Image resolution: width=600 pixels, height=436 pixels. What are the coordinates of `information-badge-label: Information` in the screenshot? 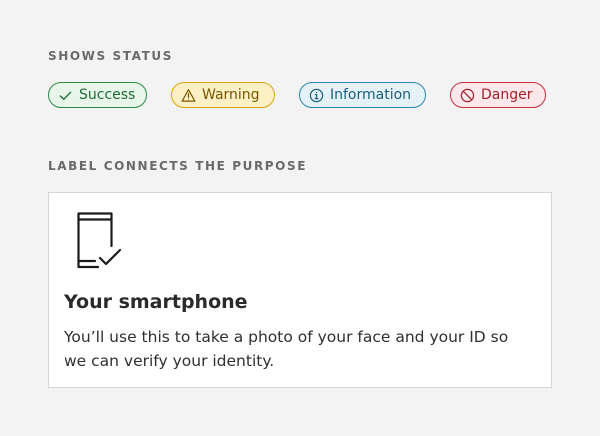 It's located at (371, 95).